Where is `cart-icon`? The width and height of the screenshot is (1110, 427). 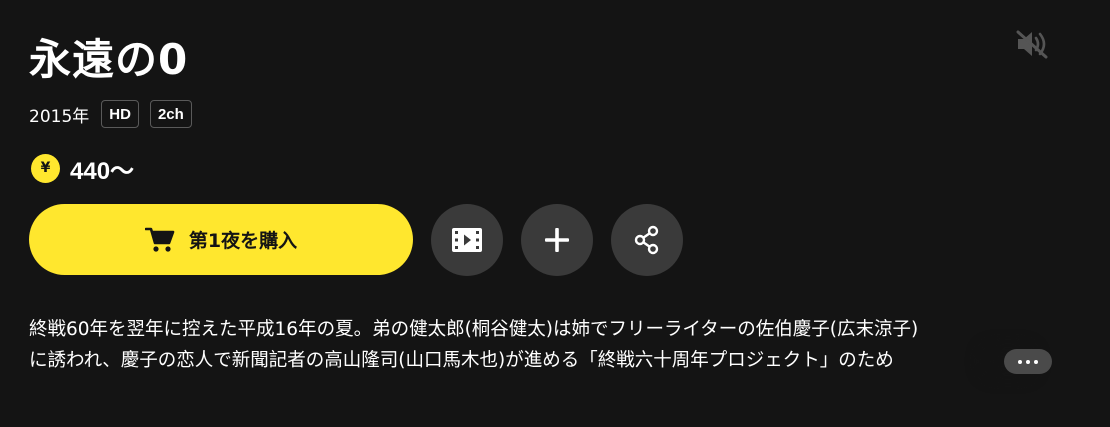 cart-icon is located at coordinates (160, 240).